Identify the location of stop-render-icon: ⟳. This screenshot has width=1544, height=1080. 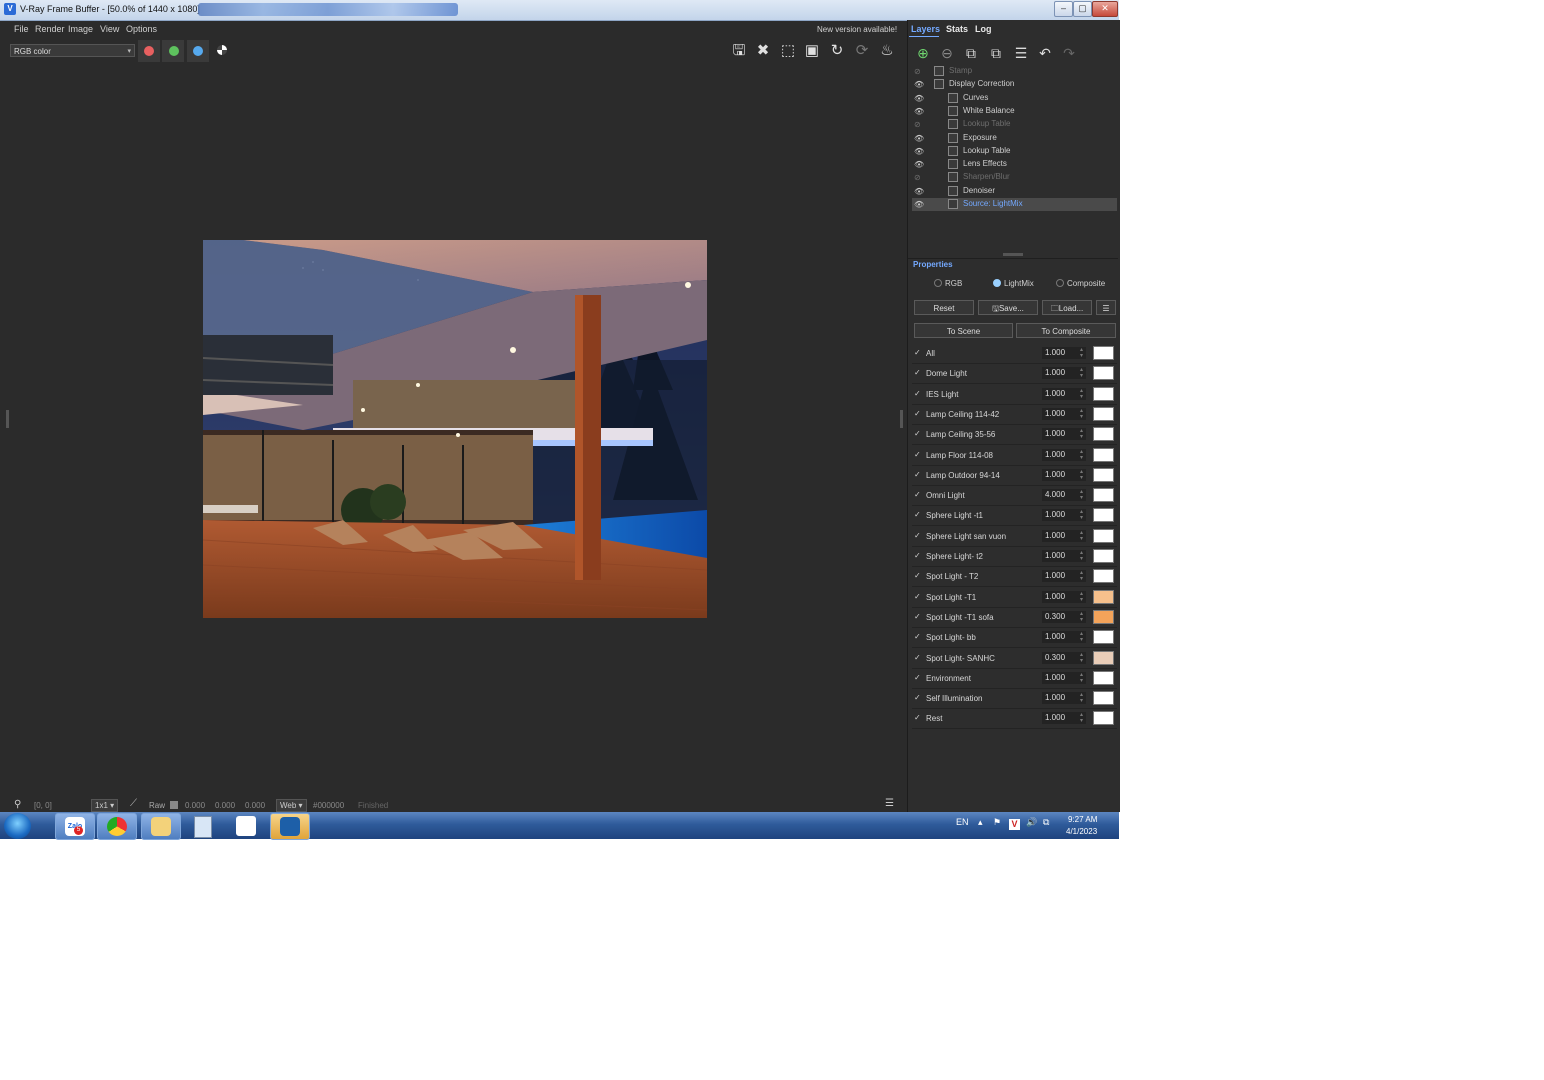
(862, 51).